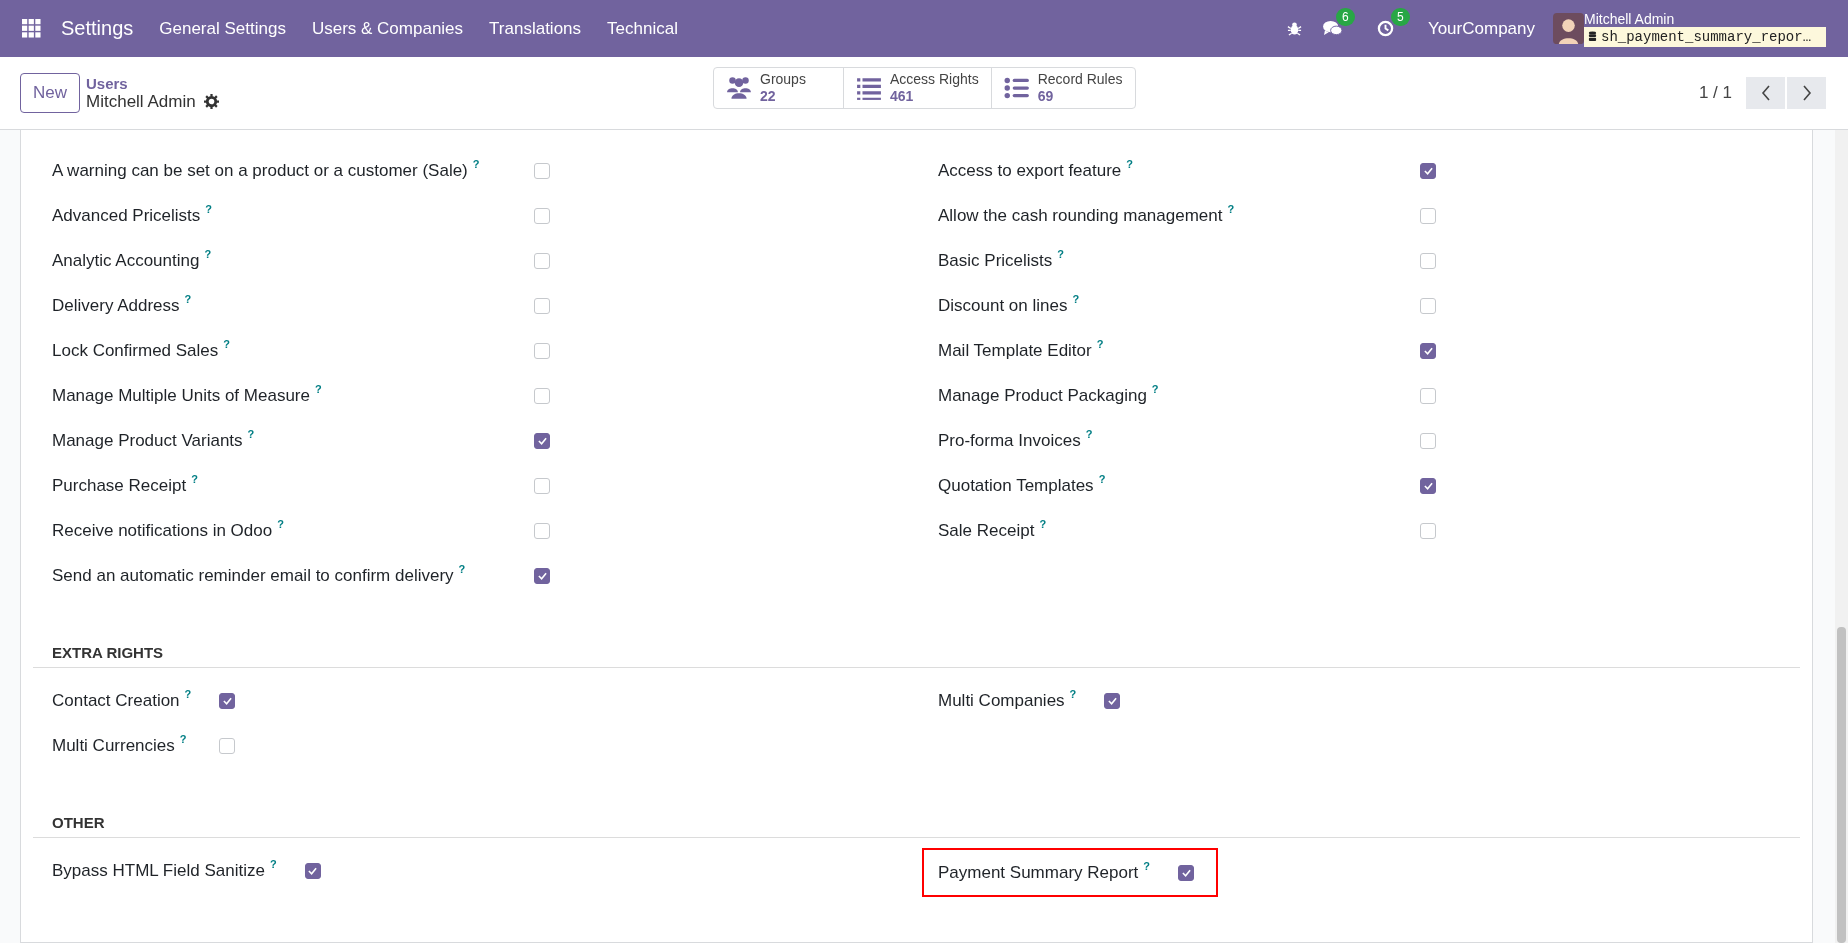  I want to click on field-label: Discount on lines, so click(1003, 305).